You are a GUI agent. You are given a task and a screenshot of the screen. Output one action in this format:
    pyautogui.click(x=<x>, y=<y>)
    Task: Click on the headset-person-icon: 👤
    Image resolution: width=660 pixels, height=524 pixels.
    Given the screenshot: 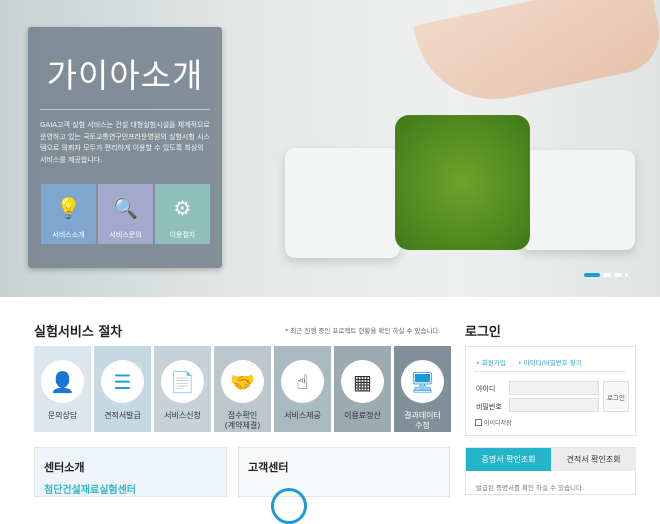 What is the action you would take?
    pyautogui.click(x=62, y=381)
    